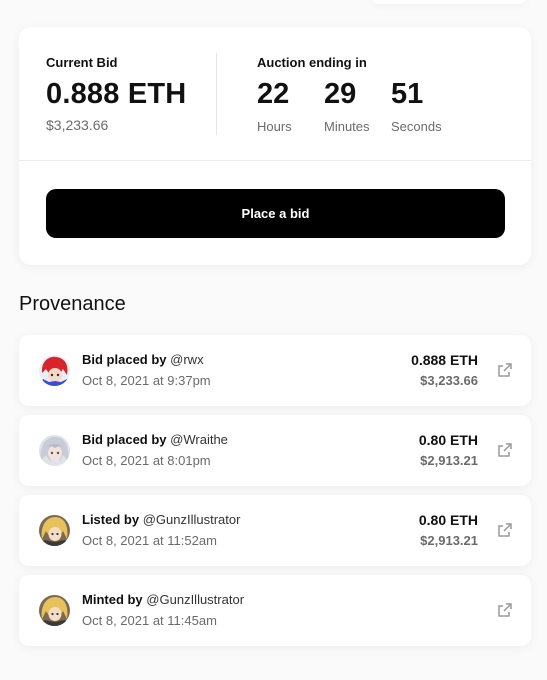 The image size is (547, 680). What do you see at coordinates (72, 304) in the screenshot?
I see `provenance-title: Provenance` at bounding box center [72, 304].